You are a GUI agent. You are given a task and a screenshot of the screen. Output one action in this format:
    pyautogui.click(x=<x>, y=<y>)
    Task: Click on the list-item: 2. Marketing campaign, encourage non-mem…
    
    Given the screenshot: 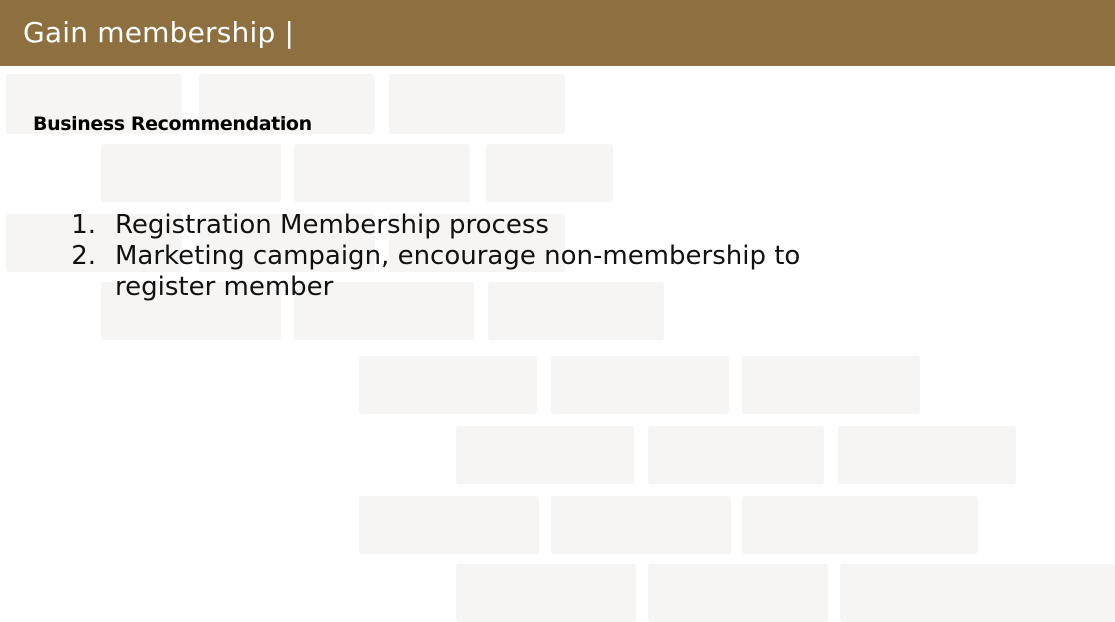 What is the action you would take?
    pyautogui.click(x=437, y=272)
    